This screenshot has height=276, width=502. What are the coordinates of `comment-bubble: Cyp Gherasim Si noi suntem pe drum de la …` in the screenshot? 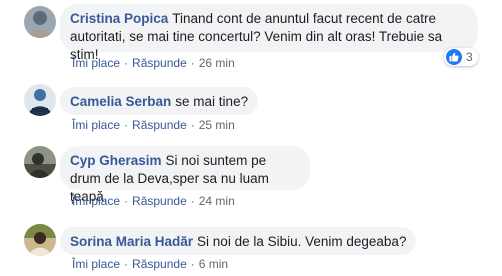 It's located at (185, 175).